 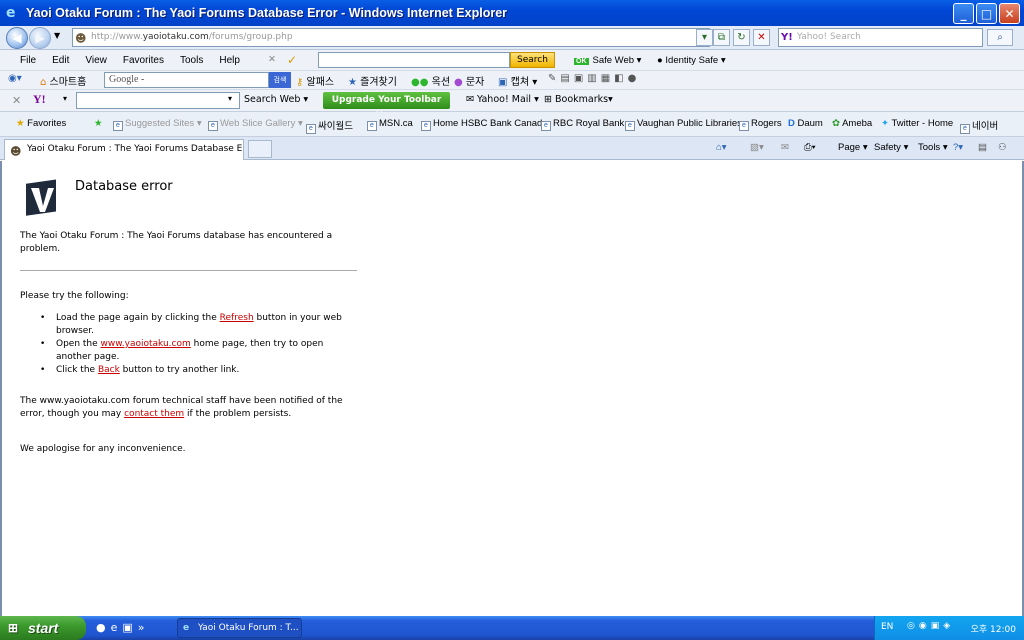 I want to click on yahoo-menu-dropdown-icon: ▾, so click(x=65, y=98).